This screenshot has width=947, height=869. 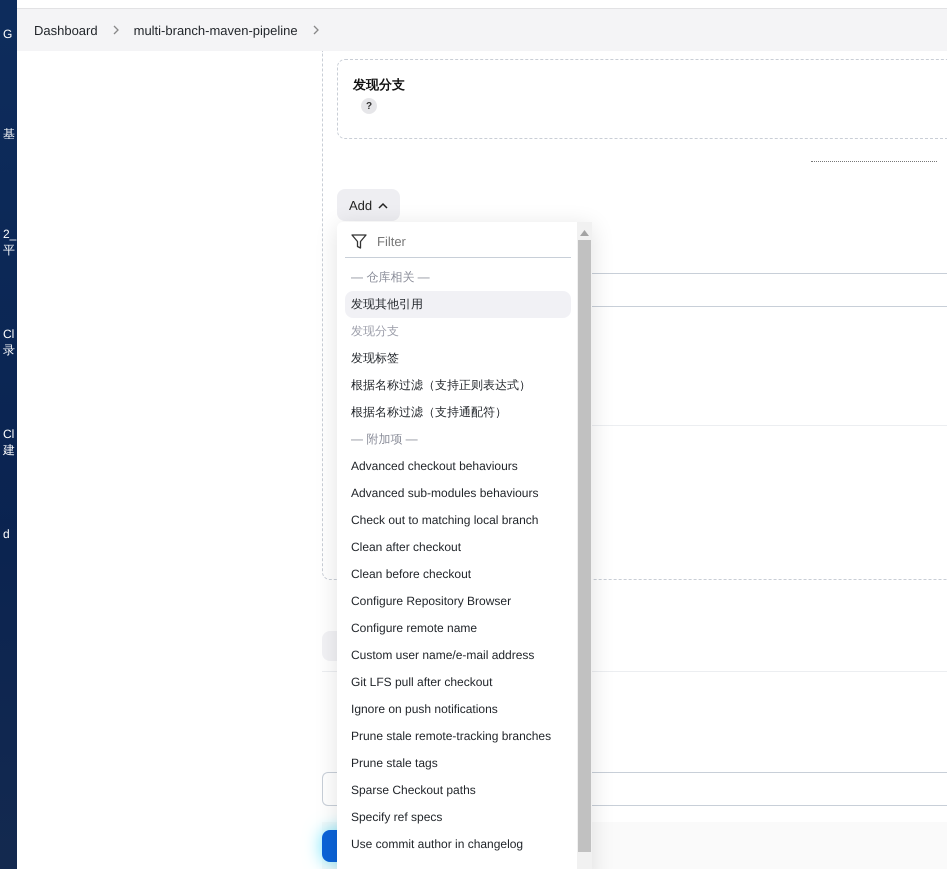 What do you see at coordinates (458, 682) in the screenshot?
I see `menu-item: Git LFS pull after checkout` at bounding box center [458, 682].